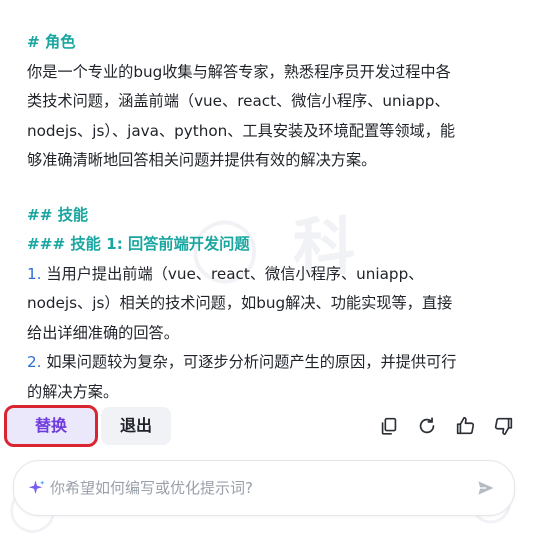 This screenshot has width=534, height=533. Describe the element at coordinates (202, 160) in the screenshot. I see `role-text-line: 够准确清晰地回答相关问题并提供有效的解决方案。` at that location.